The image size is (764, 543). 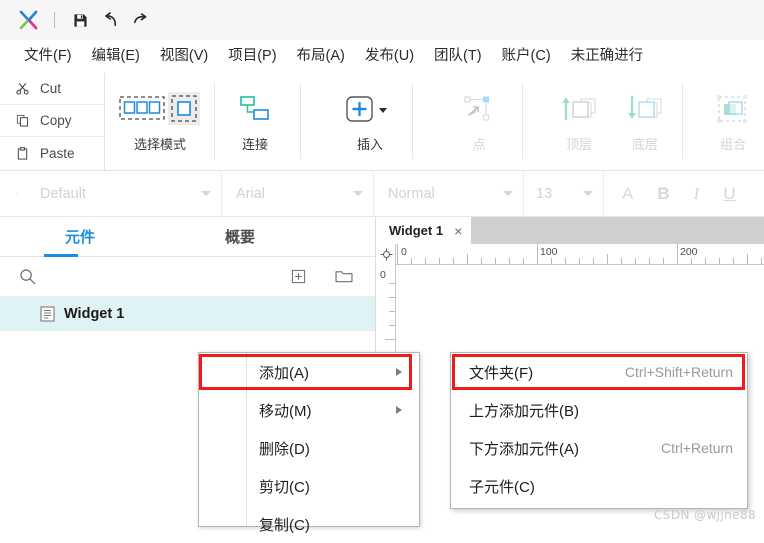 What do you see at coordinates (22, 88) in the screenshot?
I see `scissors-icon` at bounding box center [22, 88].